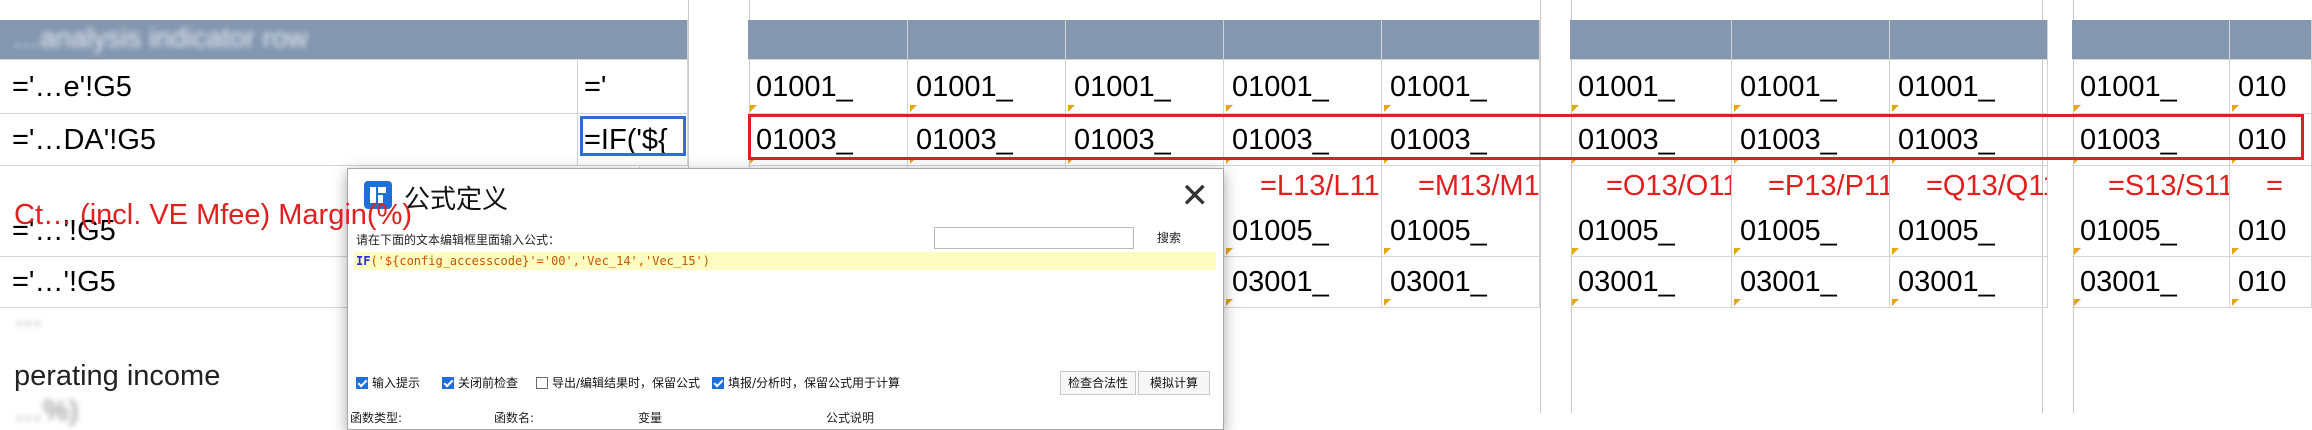  What do you see at coordinates (2151, 186) in the screenshot?
I see `value-cell: =S13/S11` at bounding box center [2151, 186].